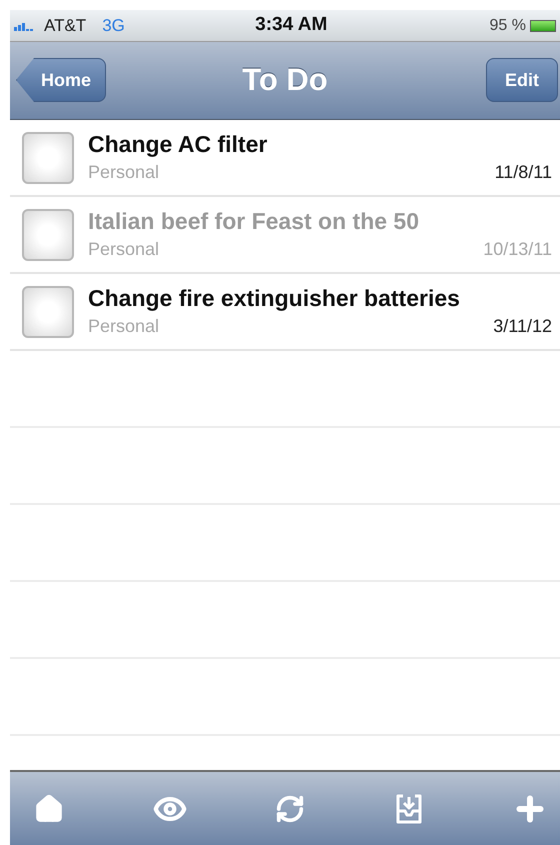 This screenshot has height=845, width=560. What do you see at coordinates (522, 326) in the screenshot?
I see `task-date: 3/11/12` at bounding box center [522, 326].